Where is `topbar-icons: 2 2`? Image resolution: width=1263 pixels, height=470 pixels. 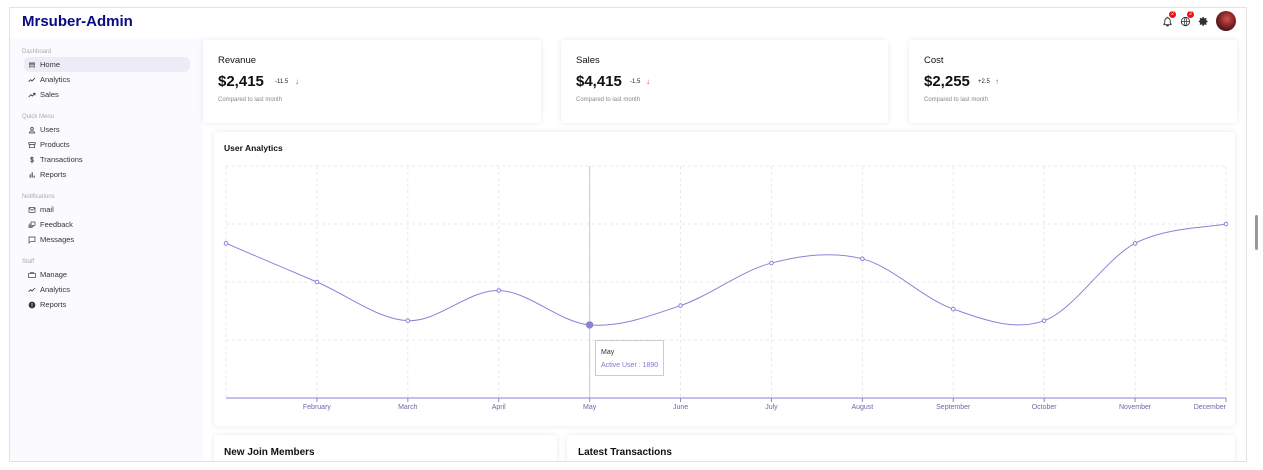
topbar-icons: 2 2 is located at coordinates (1198, 21).